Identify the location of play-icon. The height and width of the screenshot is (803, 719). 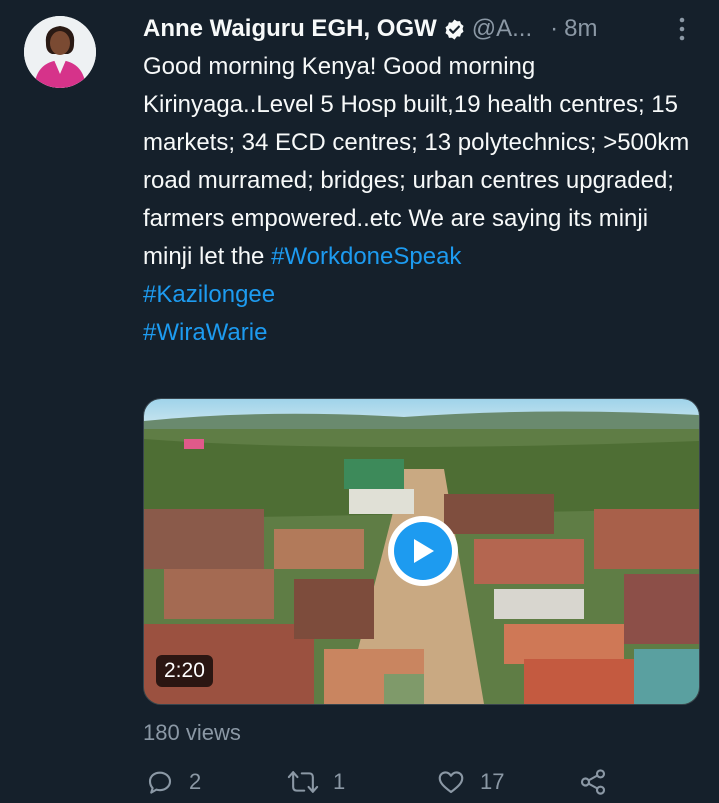
(423, 551).